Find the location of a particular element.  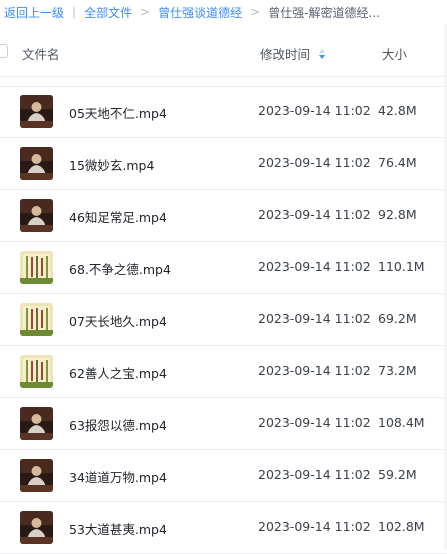

file-size: 69.2M is located at coordinates (397, 318).